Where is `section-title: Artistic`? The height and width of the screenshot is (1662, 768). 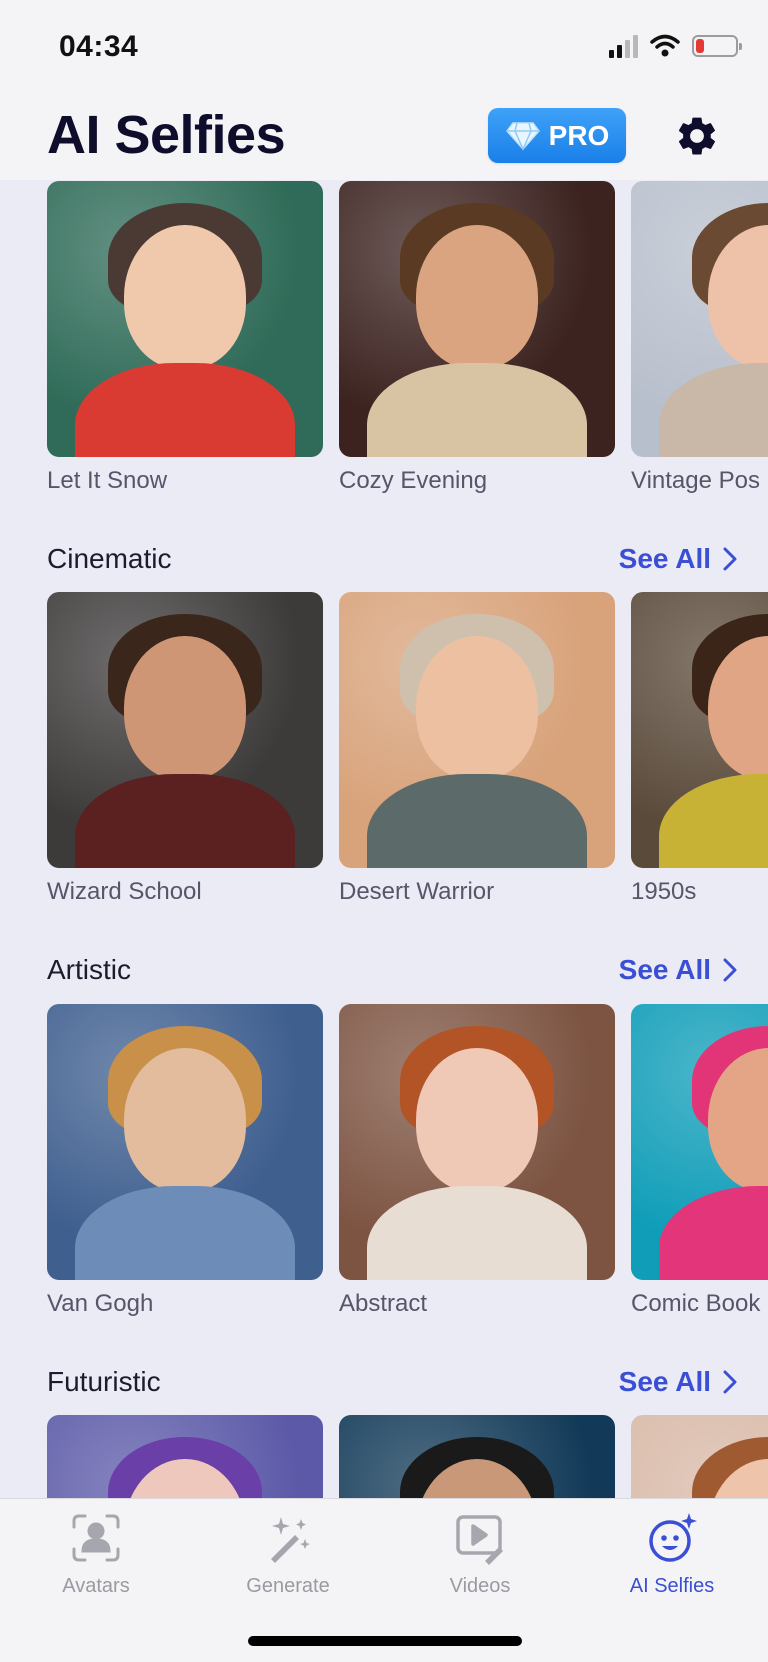
section-title: Artistic is located at coordinates (89, 969).